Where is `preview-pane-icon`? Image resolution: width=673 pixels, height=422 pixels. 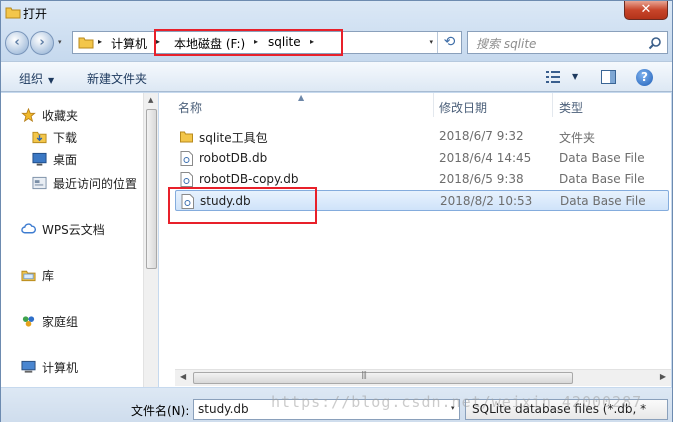 preview-pane-icon is located at coordinates (608, 77).